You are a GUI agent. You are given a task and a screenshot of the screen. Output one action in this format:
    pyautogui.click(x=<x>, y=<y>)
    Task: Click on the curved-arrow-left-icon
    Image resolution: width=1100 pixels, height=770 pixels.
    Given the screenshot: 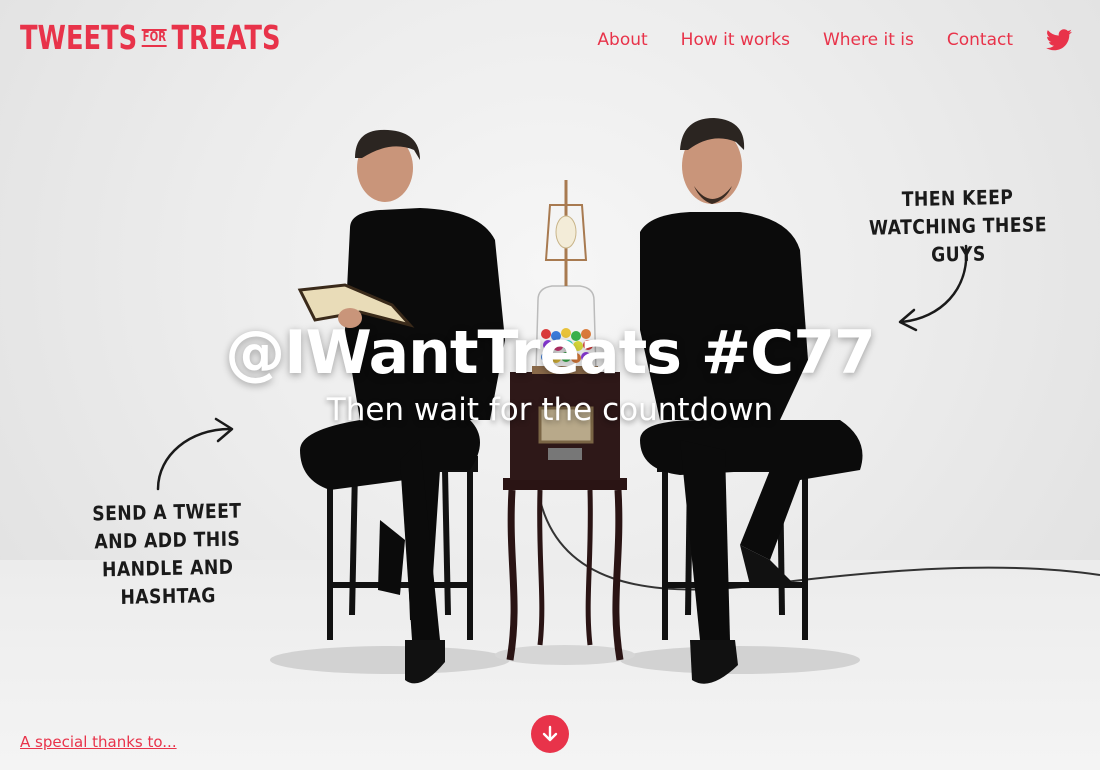 What is the action you would take?
    pyautogui.click(x=933, y=288)
    